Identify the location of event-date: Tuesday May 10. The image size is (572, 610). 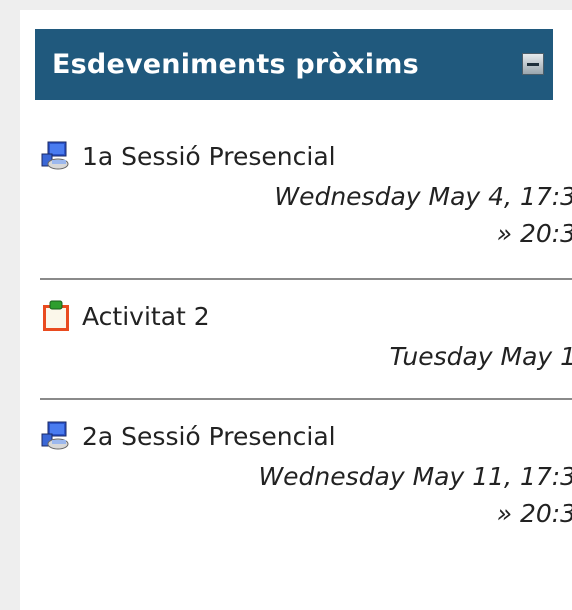
(480, 356).